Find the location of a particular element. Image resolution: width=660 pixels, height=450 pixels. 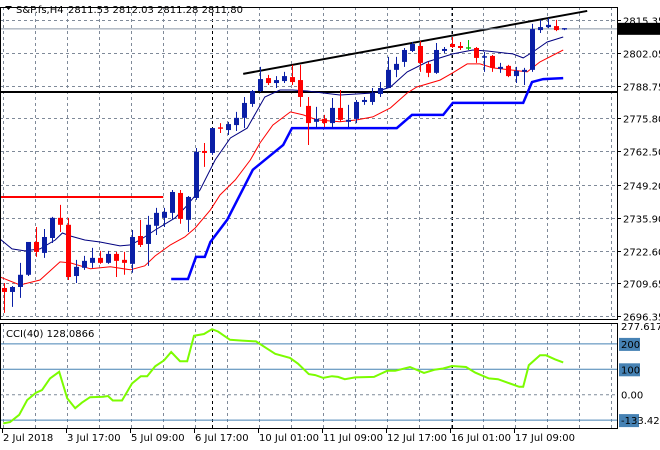

y-tick-label: 2722.60 is located at coordinates (641, 253).